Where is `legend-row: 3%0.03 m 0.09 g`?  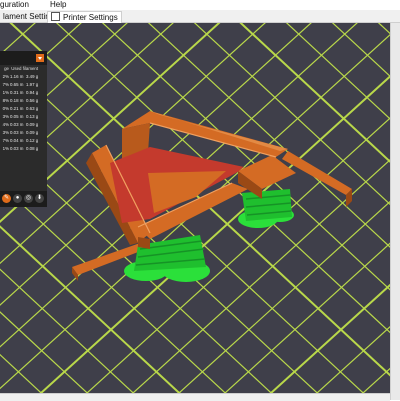 legend-row: 3%0.03 m 0.09 g is located at coordinates (23, 133).